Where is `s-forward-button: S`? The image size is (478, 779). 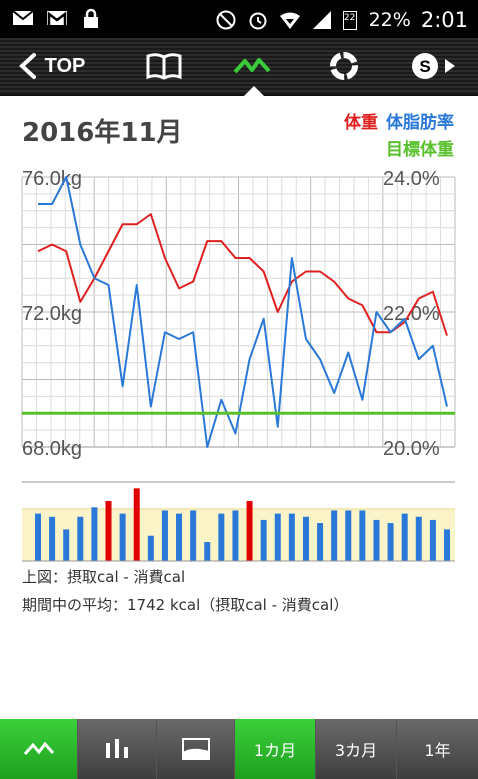
s-forward-button: S is located at coordinates (435, 66).